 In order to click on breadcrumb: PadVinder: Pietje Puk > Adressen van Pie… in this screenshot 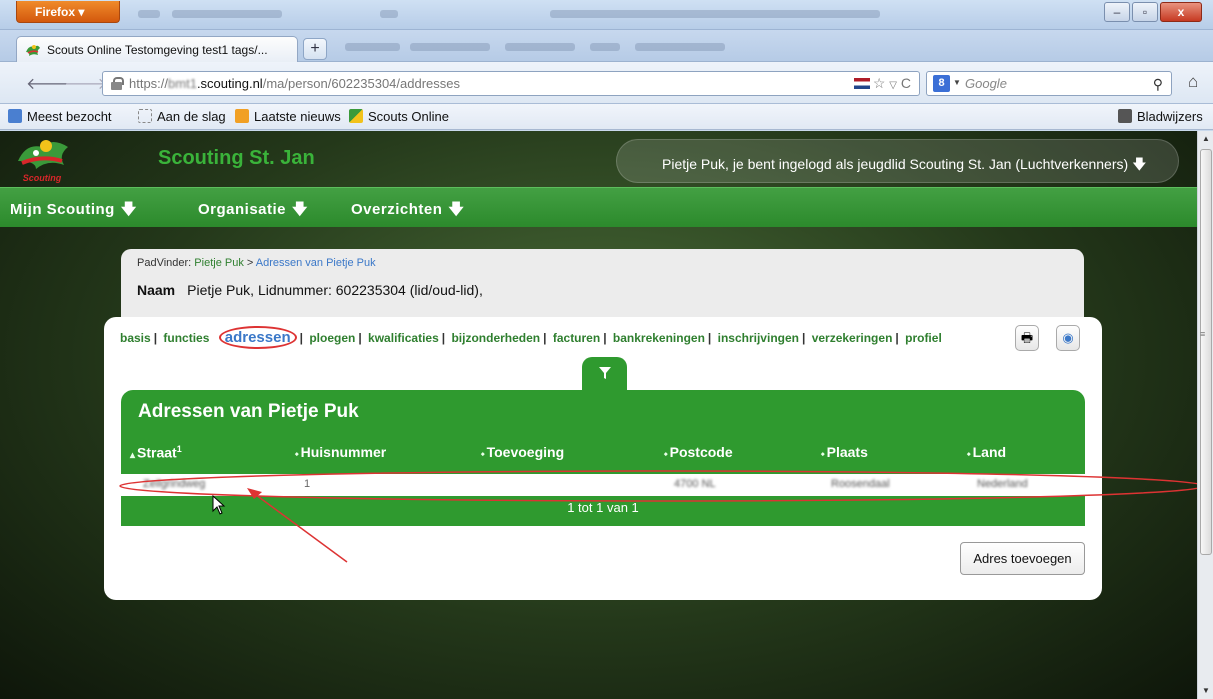, I will do `click(256, 263)`.